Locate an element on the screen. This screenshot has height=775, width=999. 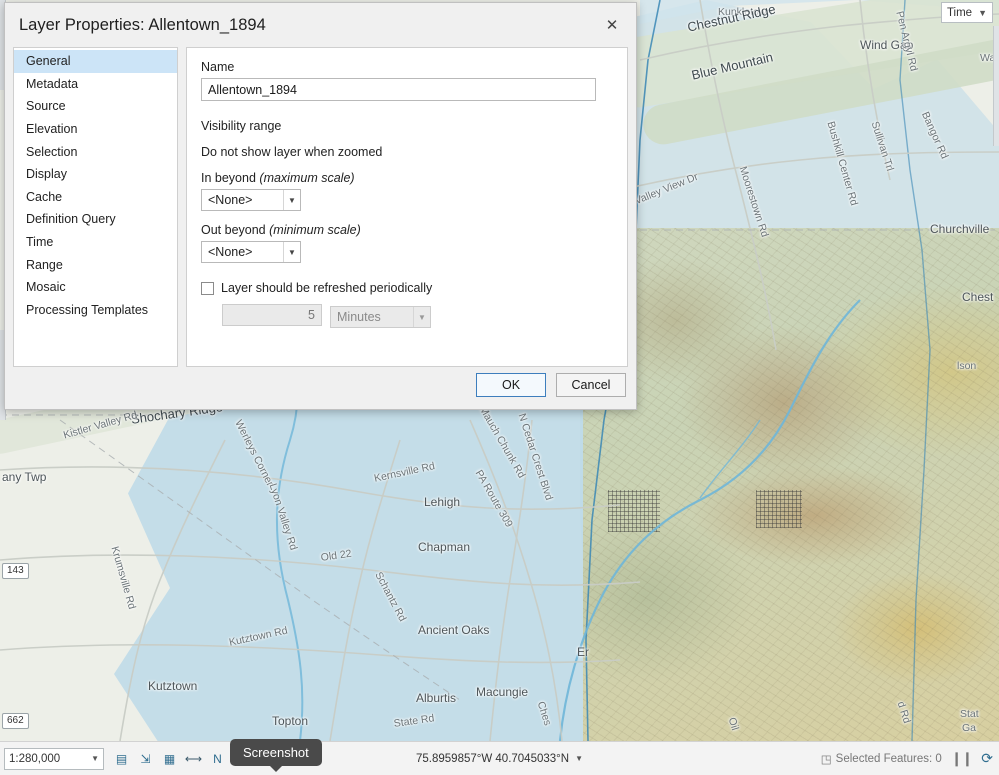
screenshot-tooltip: Screenshot is located at coordinates (276, 755).